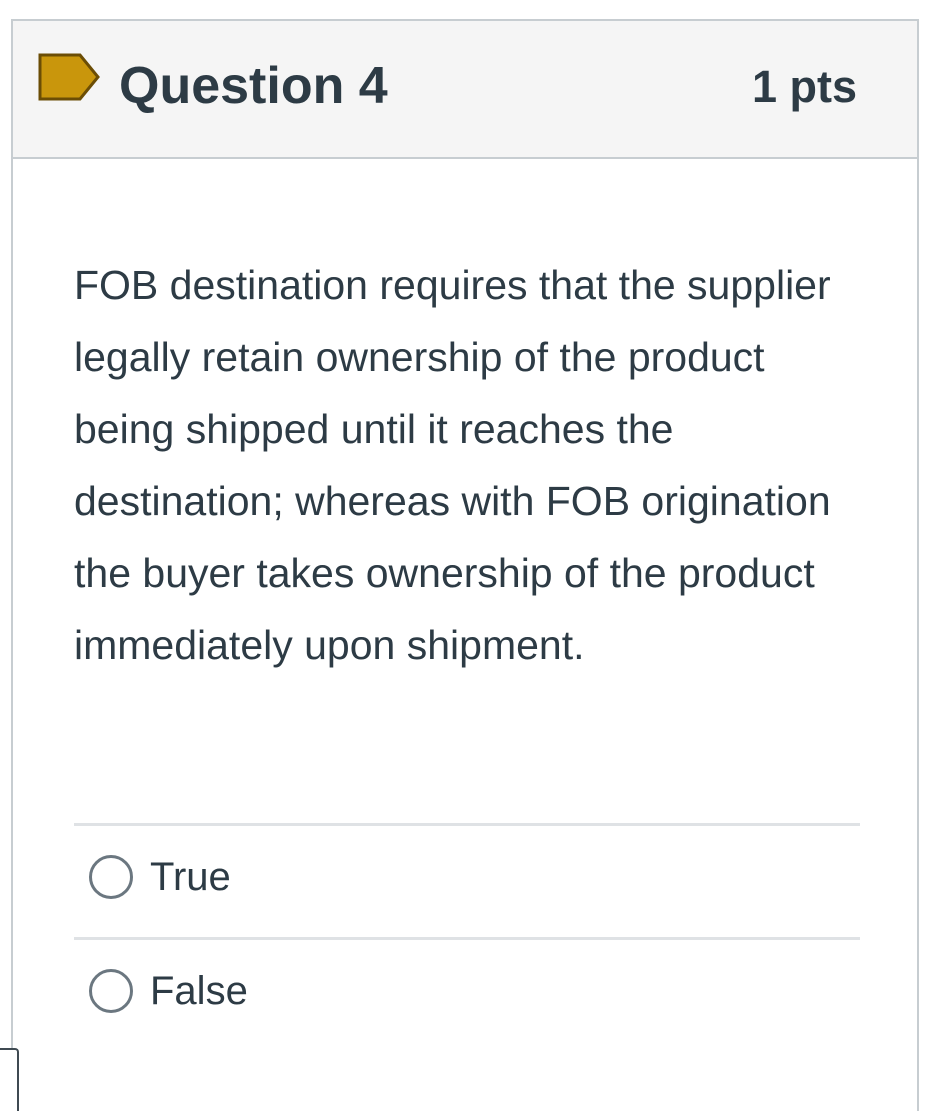 This screenshot has height=1111, width=951. I want to click on flag-shape, so click(69, 77).